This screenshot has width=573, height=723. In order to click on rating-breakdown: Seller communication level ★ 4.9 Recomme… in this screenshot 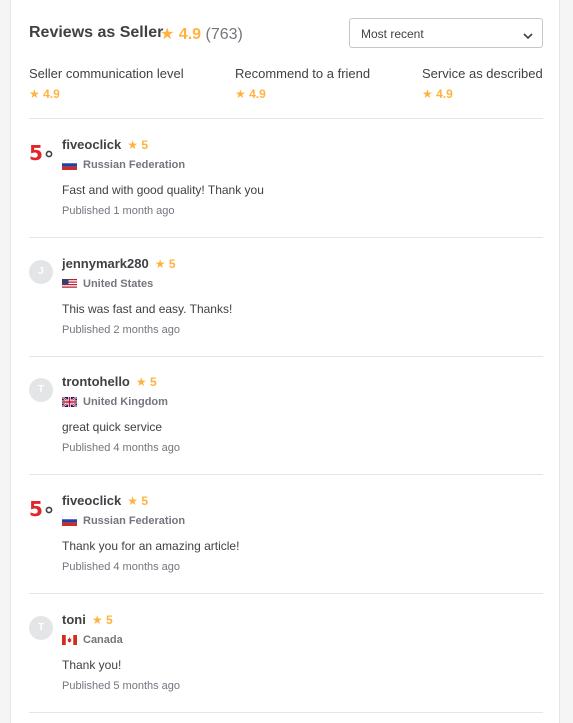, I will do `click(289, 86)`.